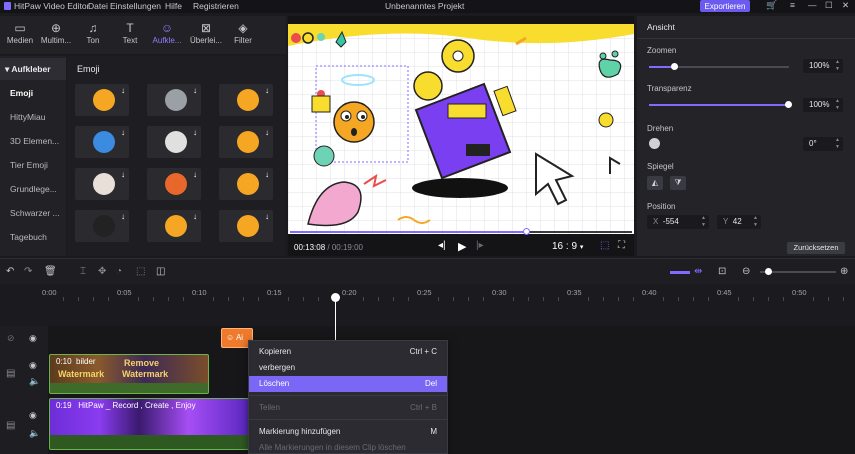  Describe the element at coordinates (33, 93) in the screenshot. I see `sidebar-item-emoji: Emoji` at that location.